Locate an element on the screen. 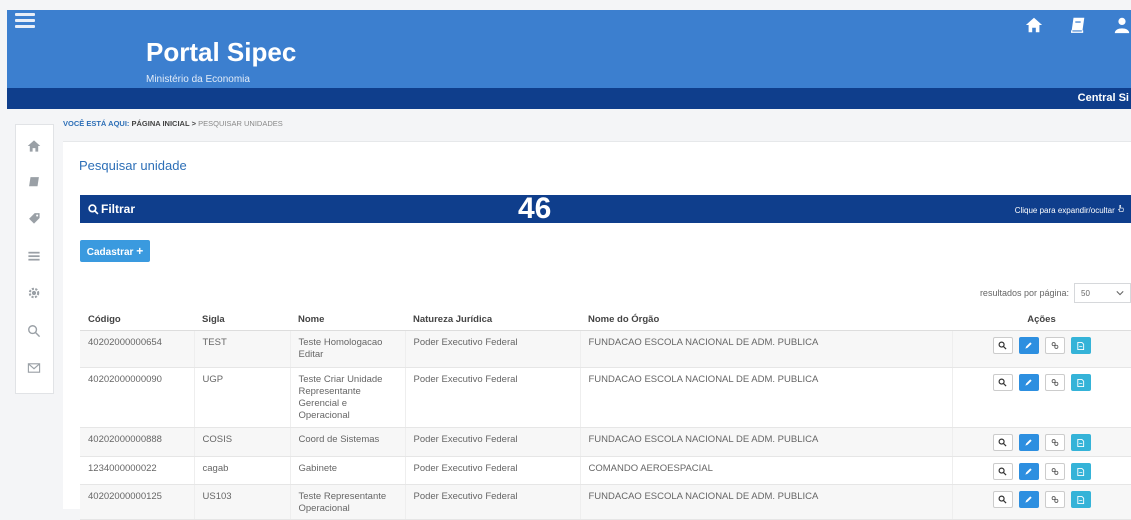  column-header-sigla: Sigla is located at coordinates (242, 319).